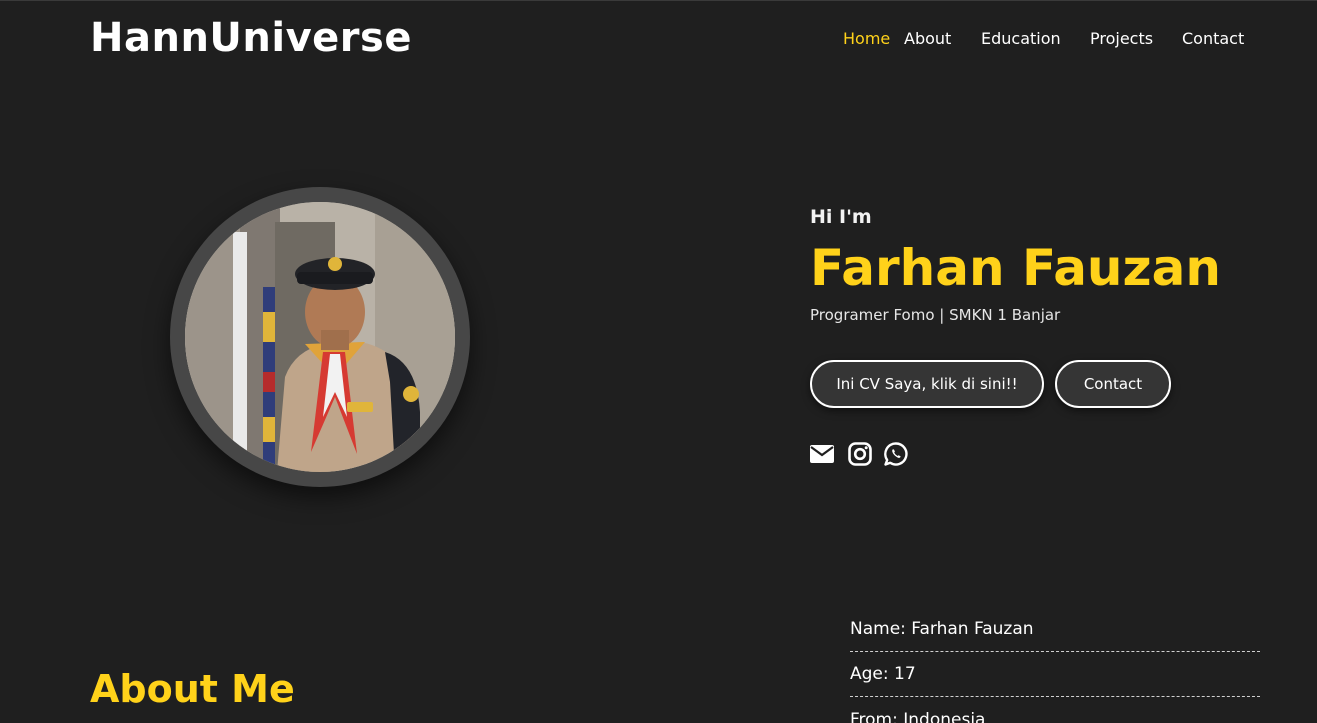 Image resolution: width=1317 pixels, height=723 pixels. I want to click on contact-button: Contact, so click(1113, 384).